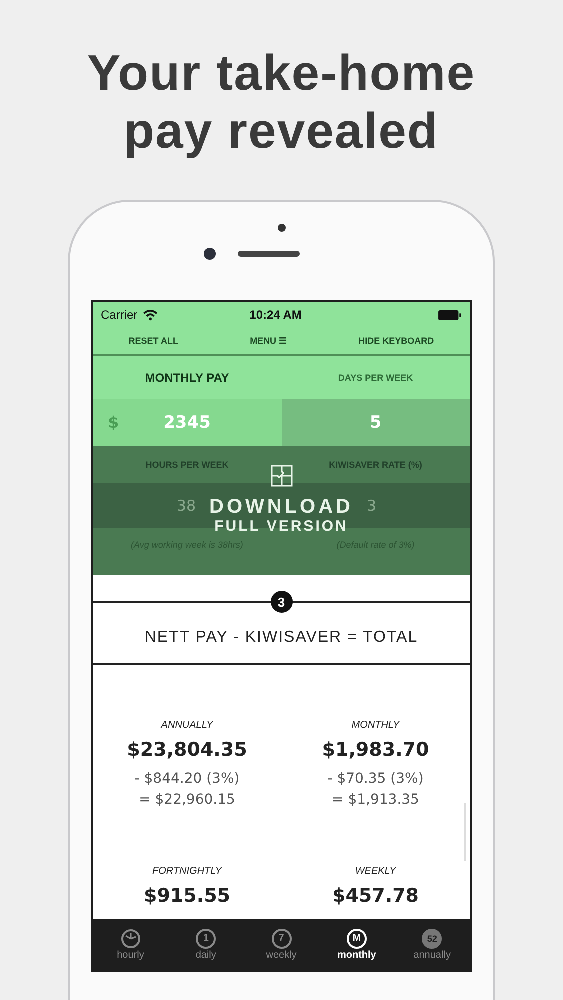 The image size is (563, 1000). I want to click on tab-badge: M, so click(356, 938).